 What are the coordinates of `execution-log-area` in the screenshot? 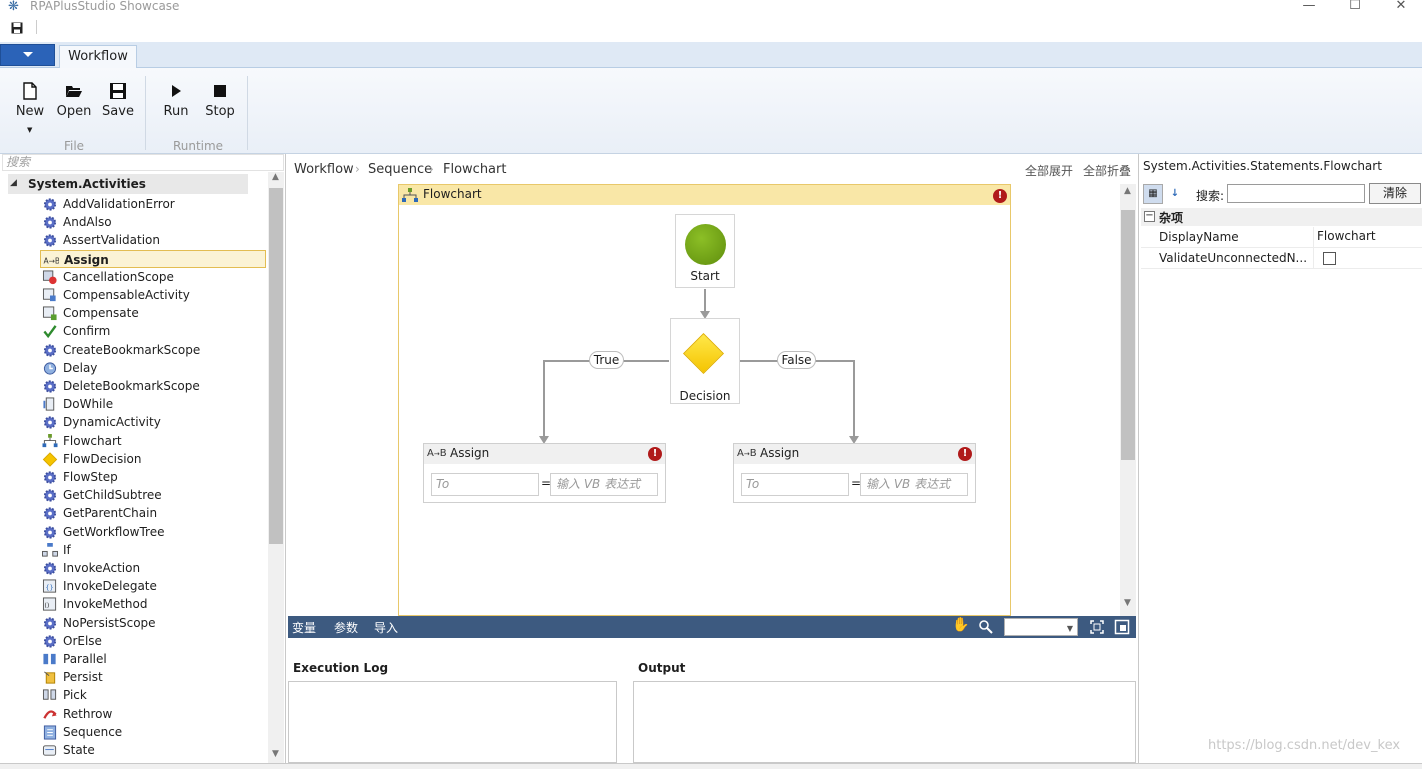 It's located at (452, 722).